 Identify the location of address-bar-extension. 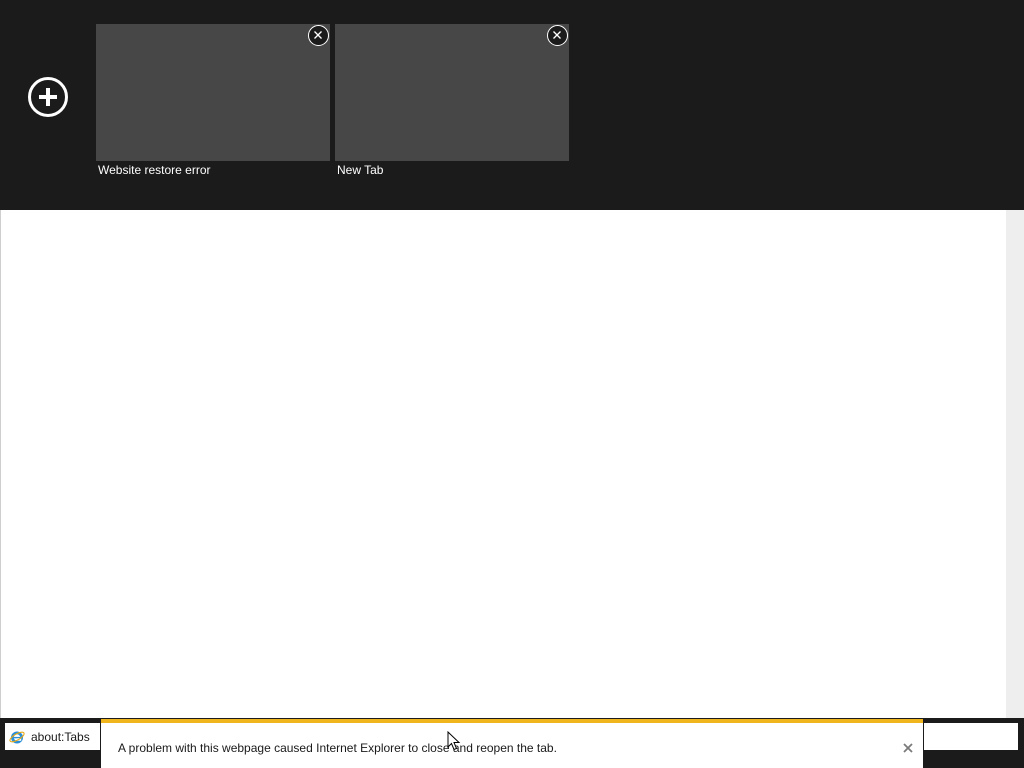
(971, 736).